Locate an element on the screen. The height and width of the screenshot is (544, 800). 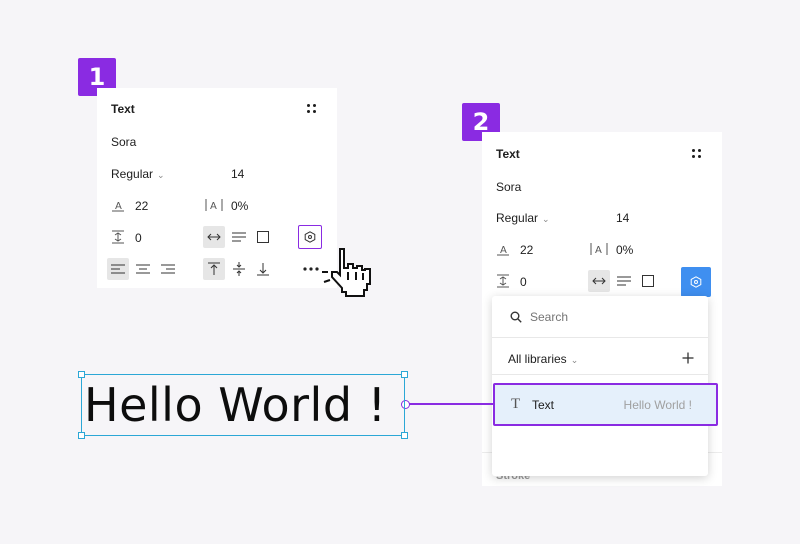
style-library-button-active is located at coordinates (696, 282).